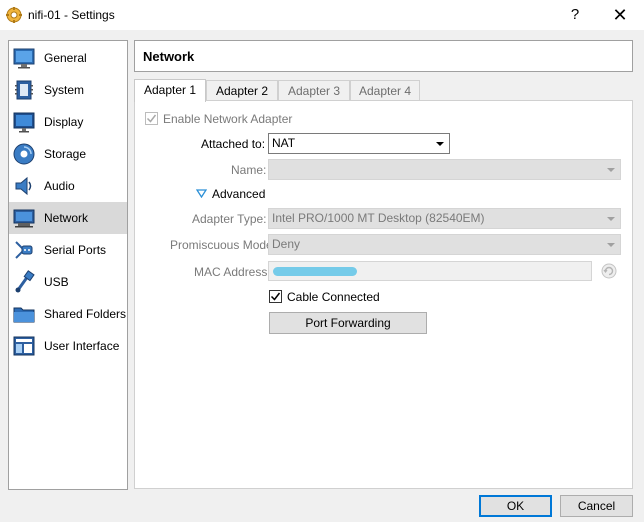  Describe the element at coordinates (238, 194) in the screenshot. I see `advanced-label: Advanced` at that location.